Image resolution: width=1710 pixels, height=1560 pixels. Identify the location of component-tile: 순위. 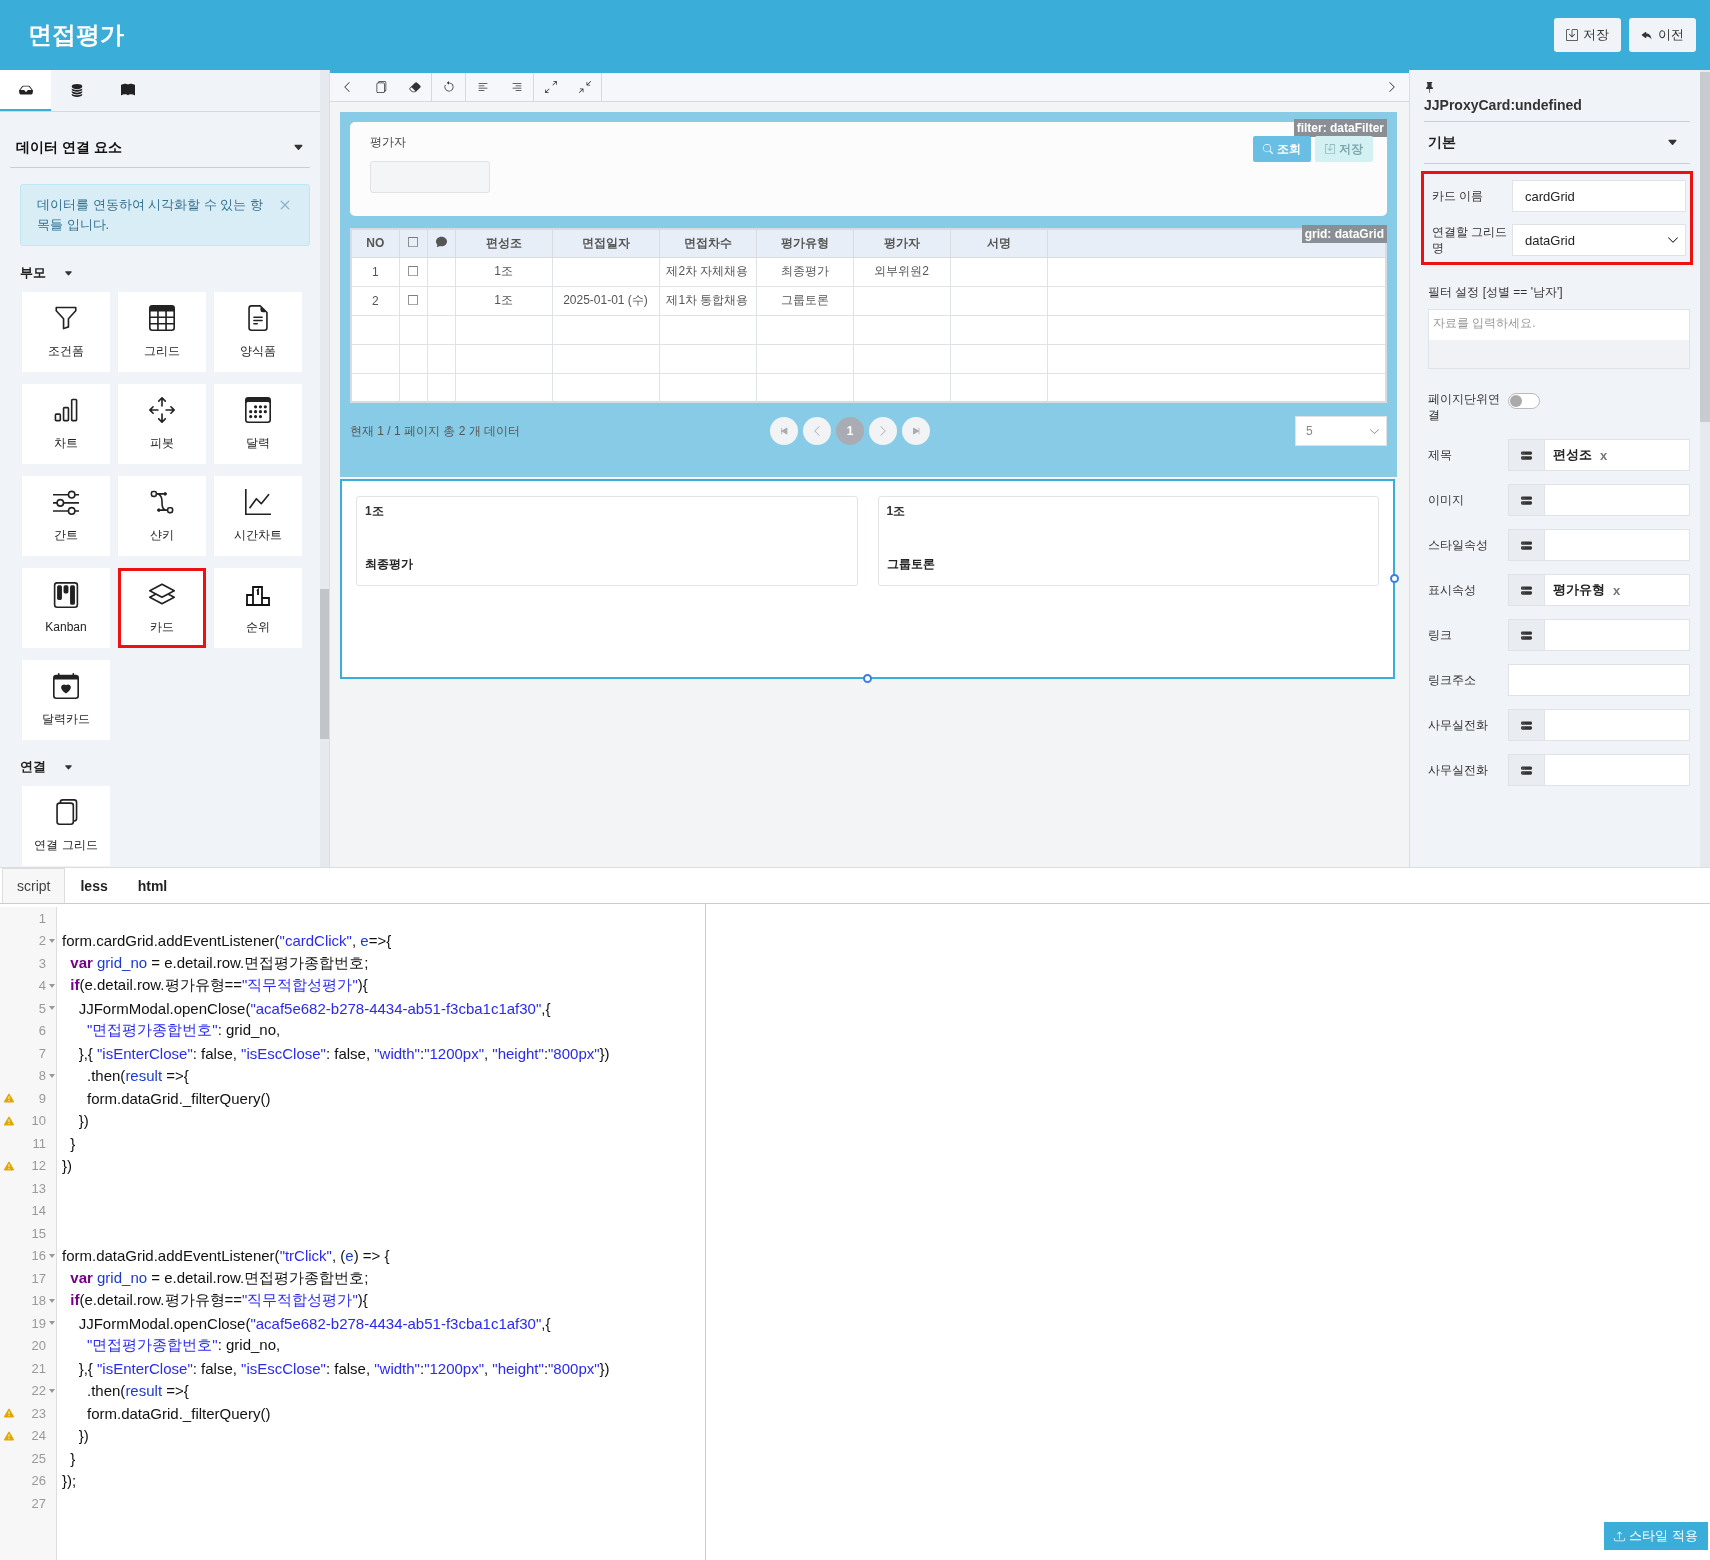
(258, 608).